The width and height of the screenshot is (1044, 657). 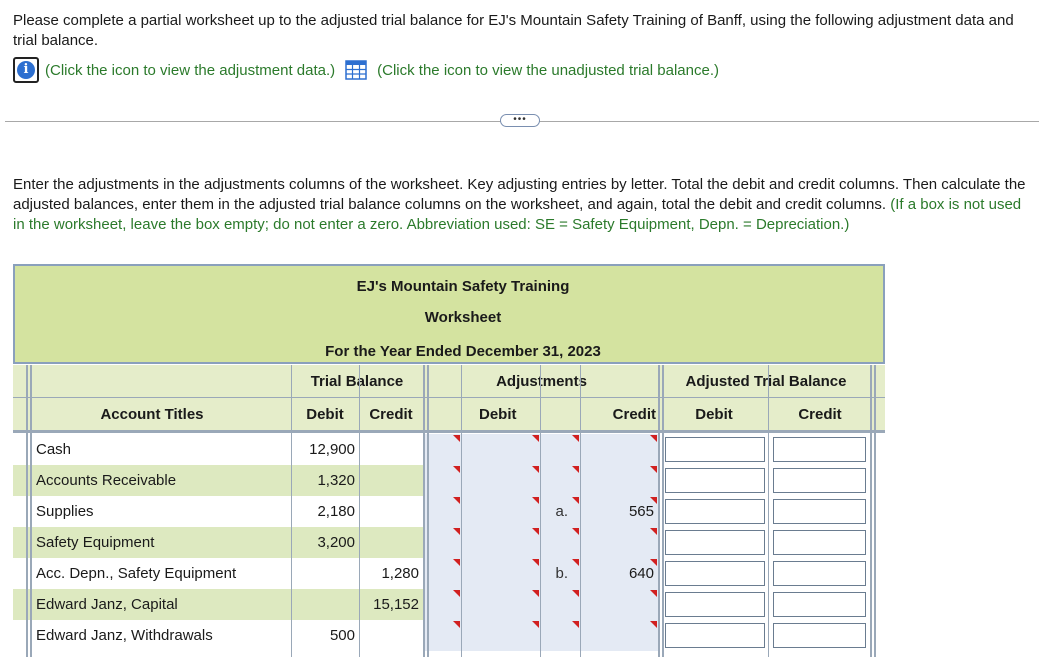 I want to click on group-adjustments: Adjustments, so click(x=541, y=381).